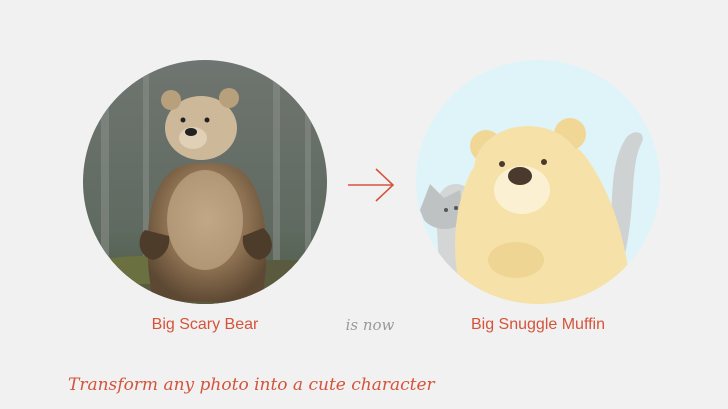 This screenshot has width=728, height=409. I want to click on right-arrow-icon, so click(371, 185).